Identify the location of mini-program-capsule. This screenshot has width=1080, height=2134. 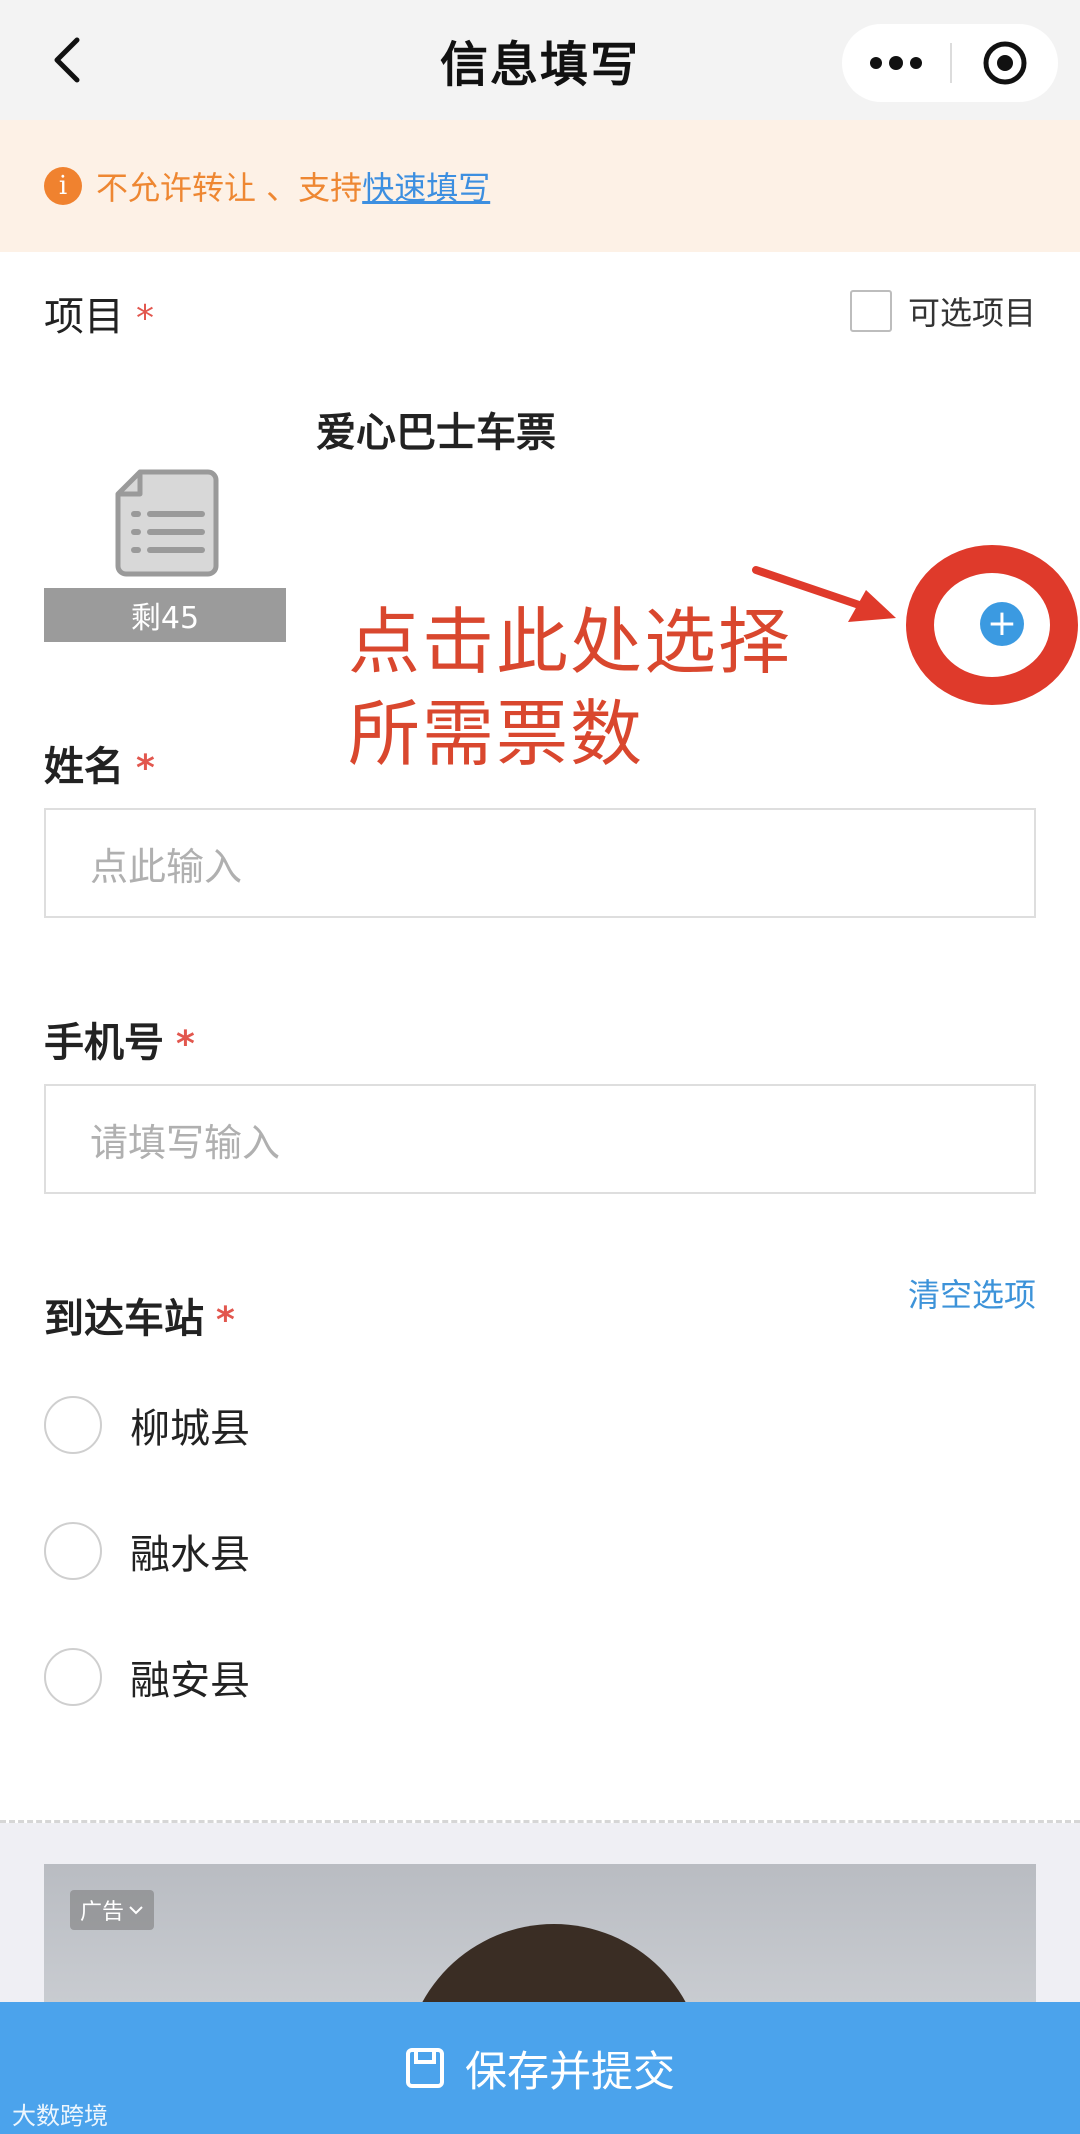
(950, 63).